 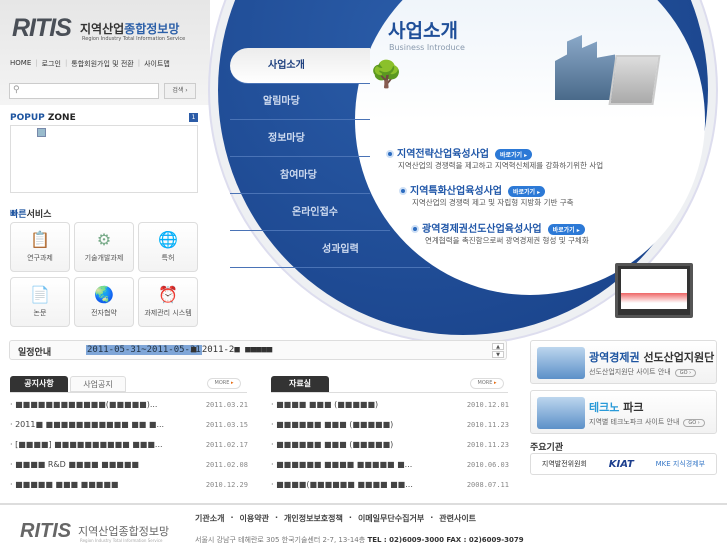 I want to click on list-item: · ■■■■ R&D ■■■■ ■■■■■ 2011.02.08, so click(x=129, y=469).